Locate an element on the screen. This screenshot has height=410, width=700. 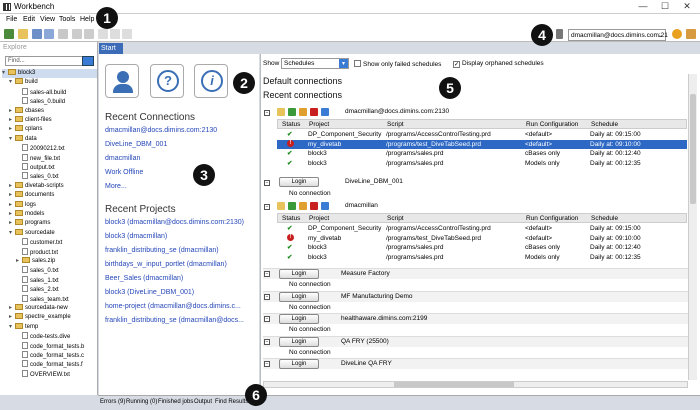
tab-finished-jobs: Finished jobs is located at coordinates (175, 402).